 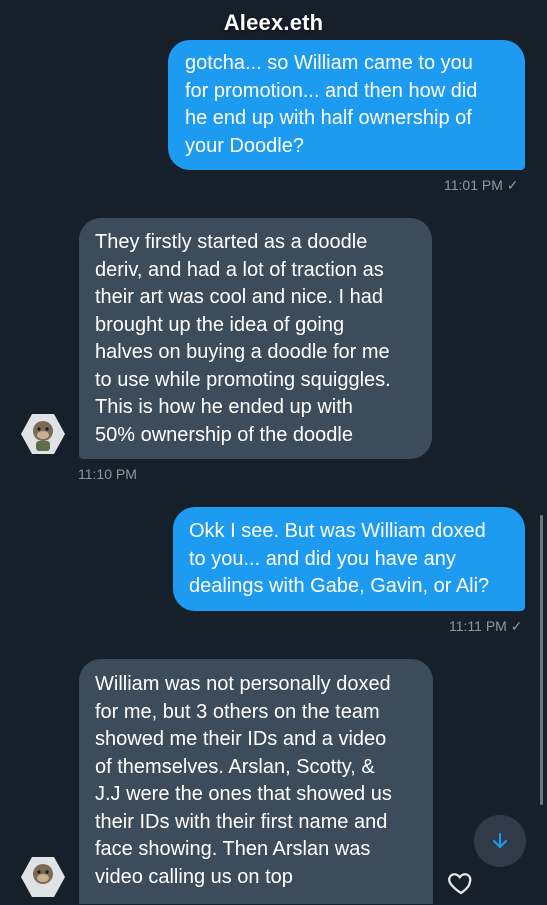 What do you see at coordinates (273, 23) in the screenshot?
I see `conversation-title: Aleex.eth` at bounding box center [273, 23].